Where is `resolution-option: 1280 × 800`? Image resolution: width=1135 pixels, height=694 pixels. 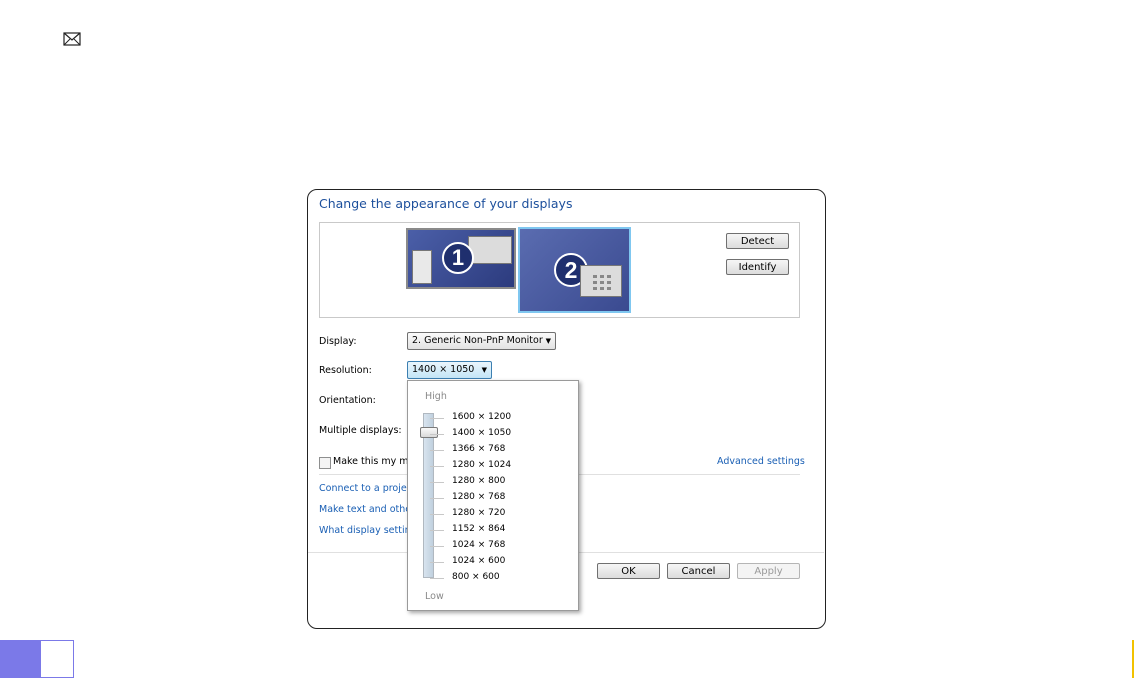
resolution-option: 1280 × 800 is located at coordinates (478, 481).